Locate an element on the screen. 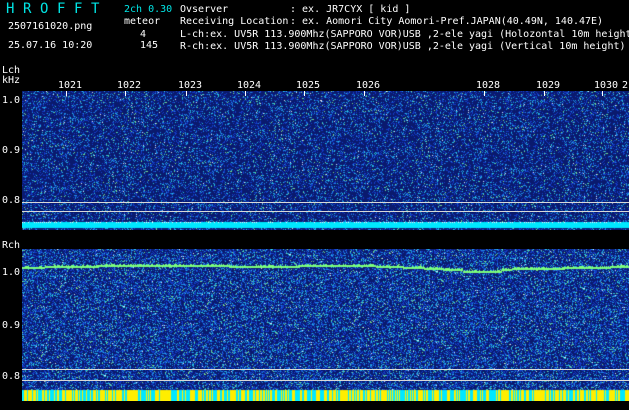 The height and width of the screenshot is (410, 629). rch-label: Rch is located at coordinates (11, 245).